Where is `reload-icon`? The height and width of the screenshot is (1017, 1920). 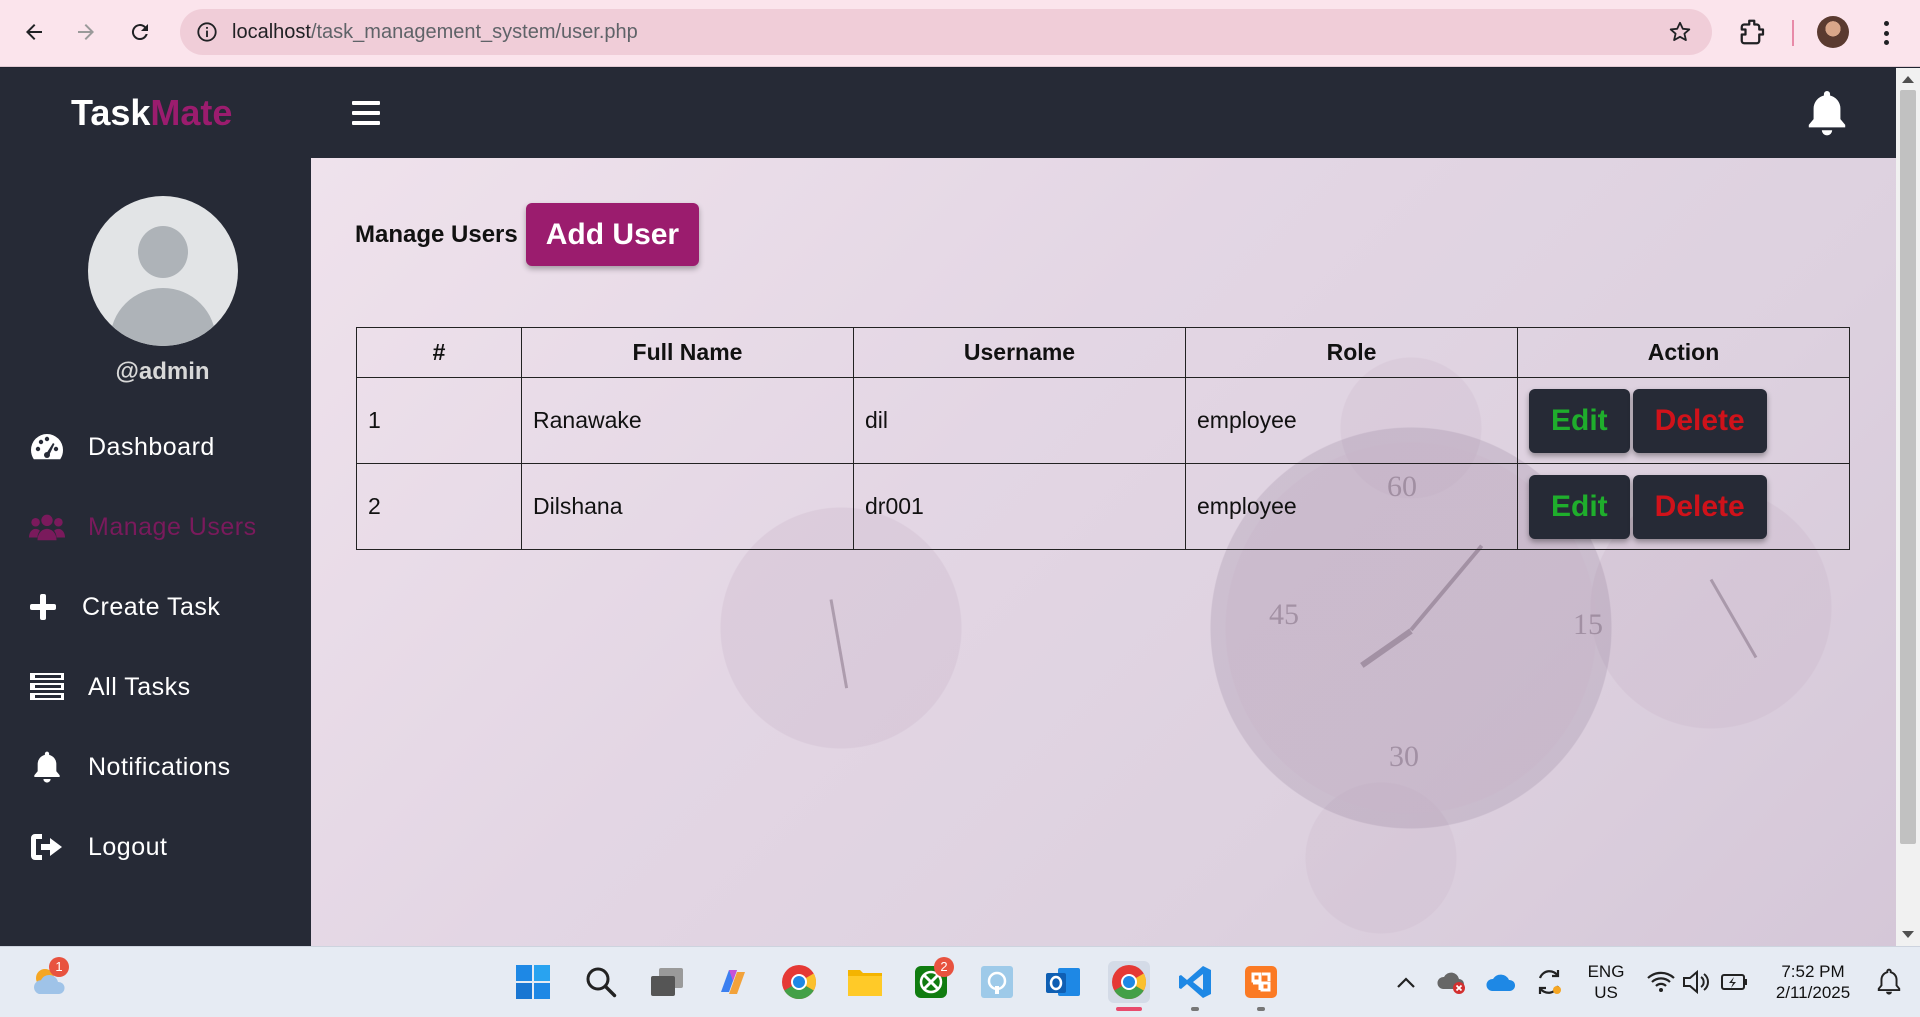
reload-icon is located at coordinates (139, 32).